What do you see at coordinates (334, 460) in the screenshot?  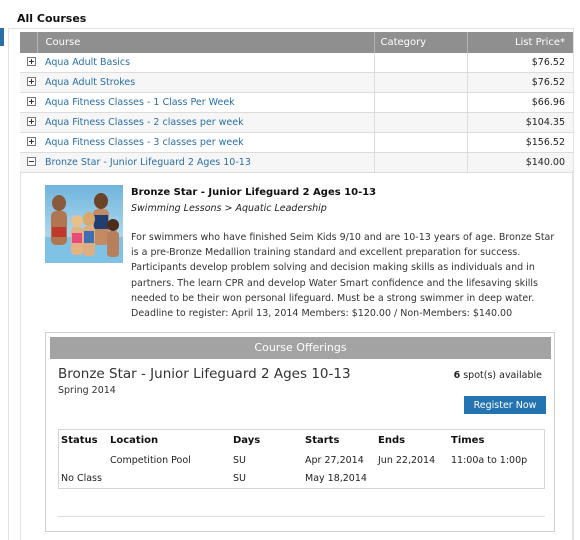 I see `schedule-starts: Apr 27,2014` at bounding box center [334, 460].